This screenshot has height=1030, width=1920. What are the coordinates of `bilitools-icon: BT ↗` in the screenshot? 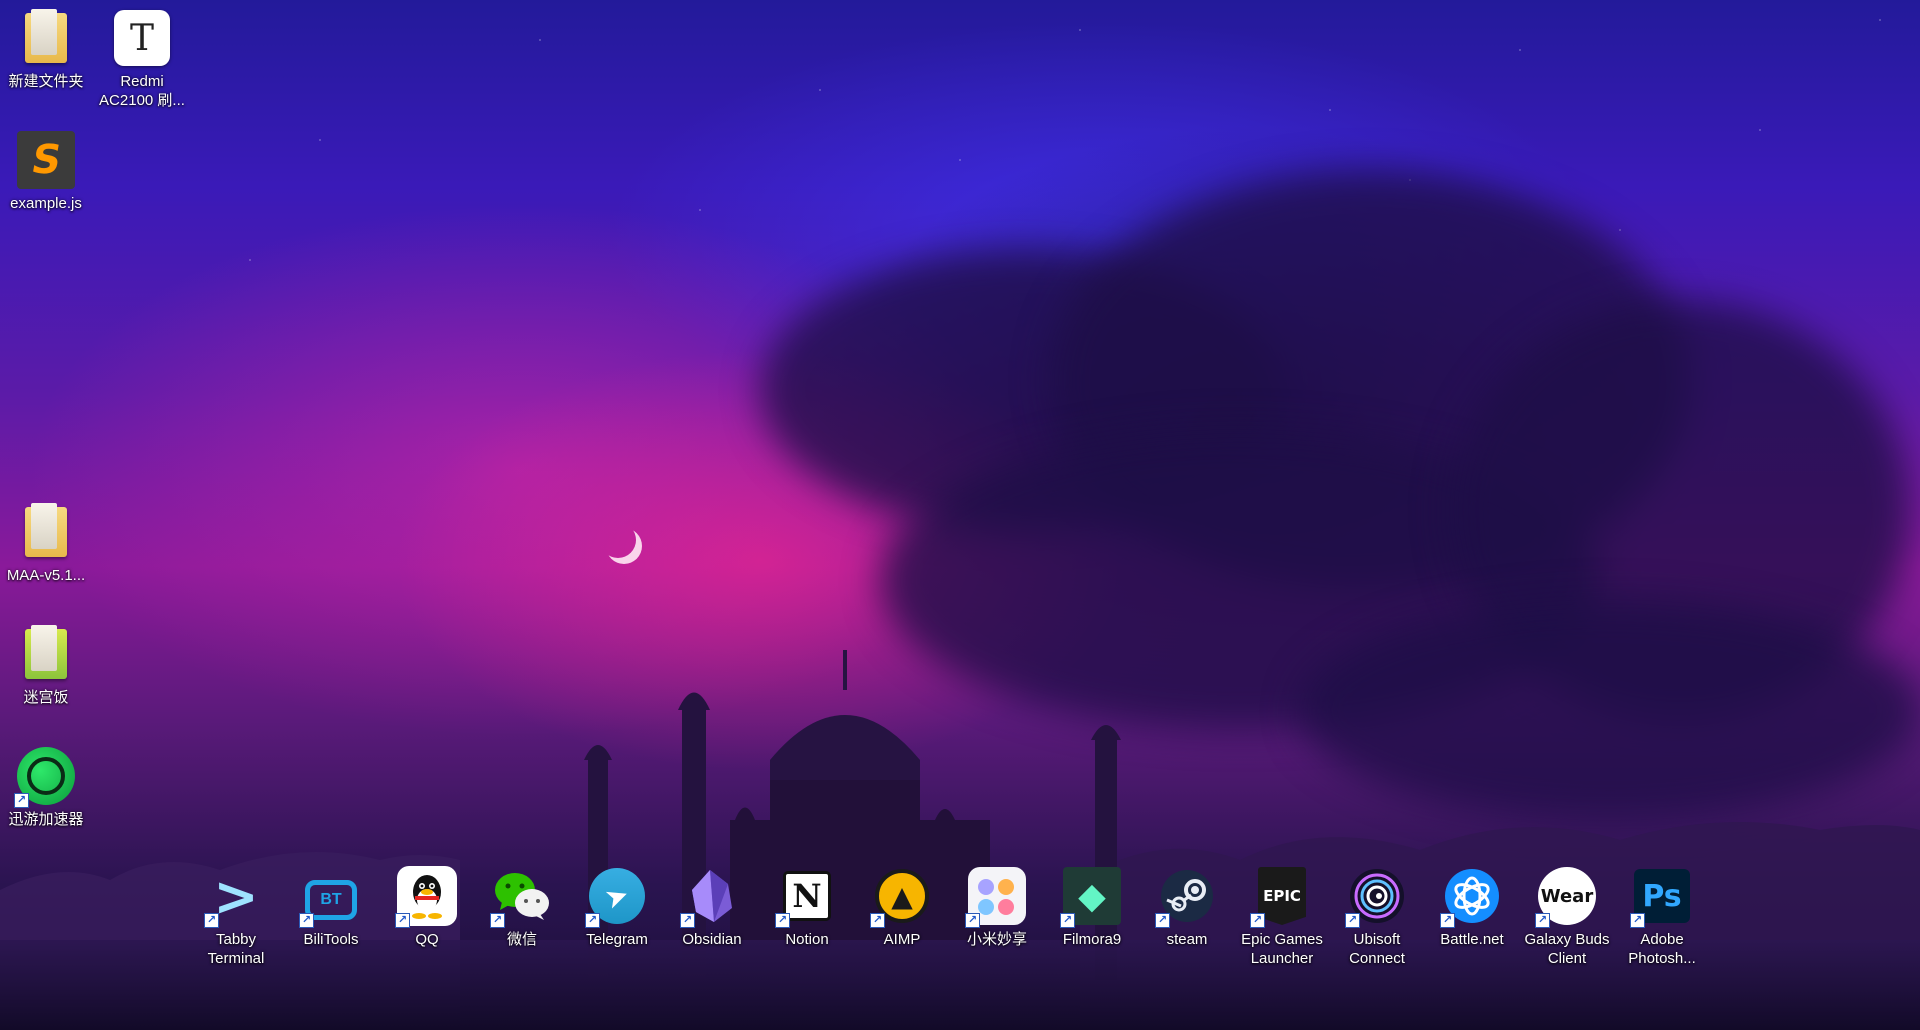 It's located at (330, 897).